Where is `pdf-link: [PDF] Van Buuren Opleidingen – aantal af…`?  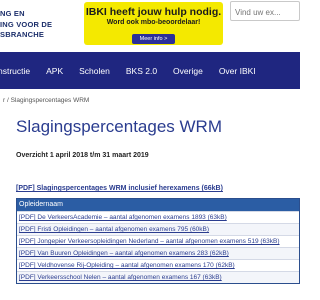 pdf-link: [PDF] Van Buuren Opleidingen – aantal af… is located at coordinates (124, 253).